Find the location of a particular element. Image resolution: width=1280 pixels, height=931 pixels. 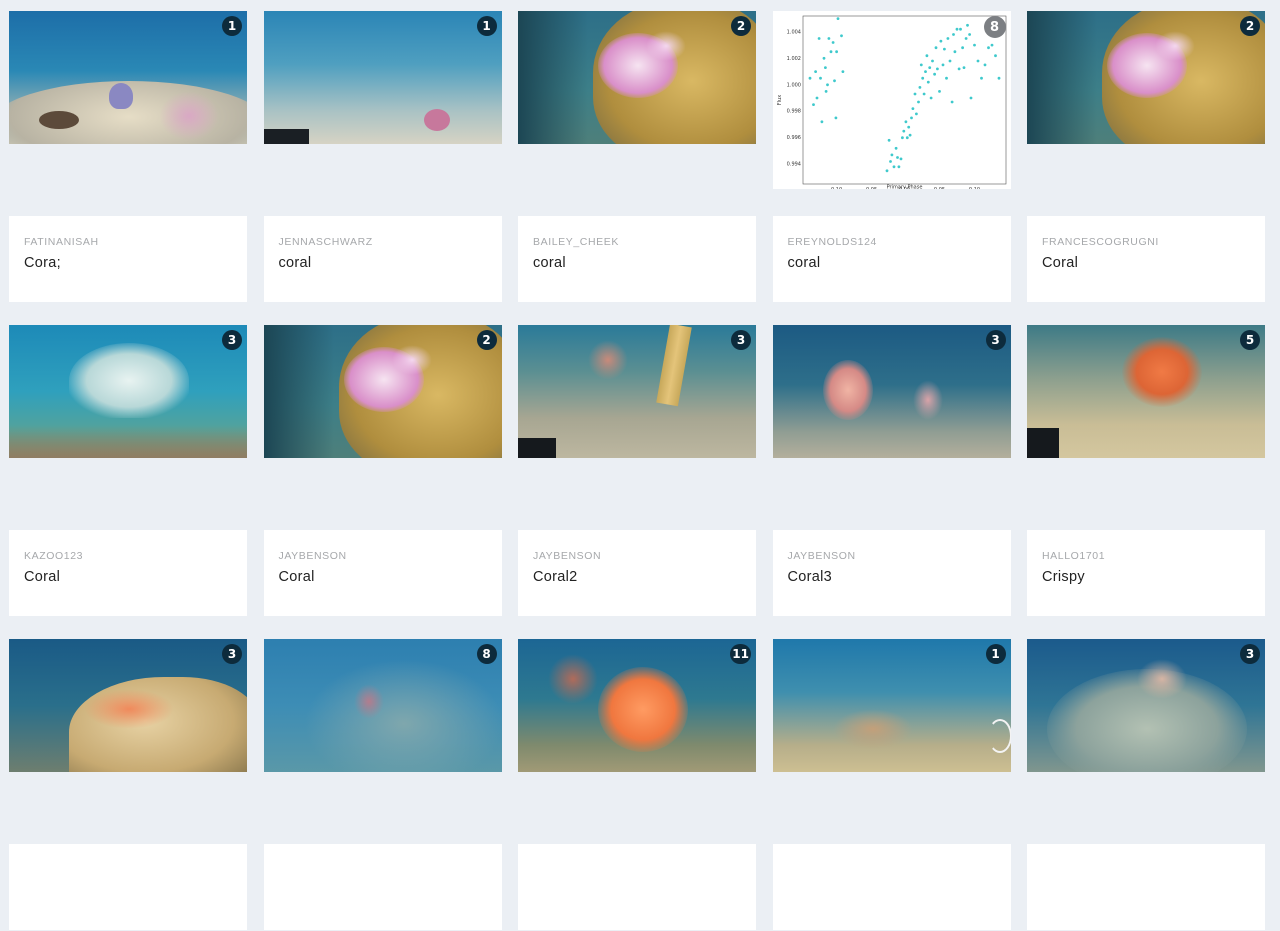

x-tick-label: 0.05 is located at coordinates (938, 188).